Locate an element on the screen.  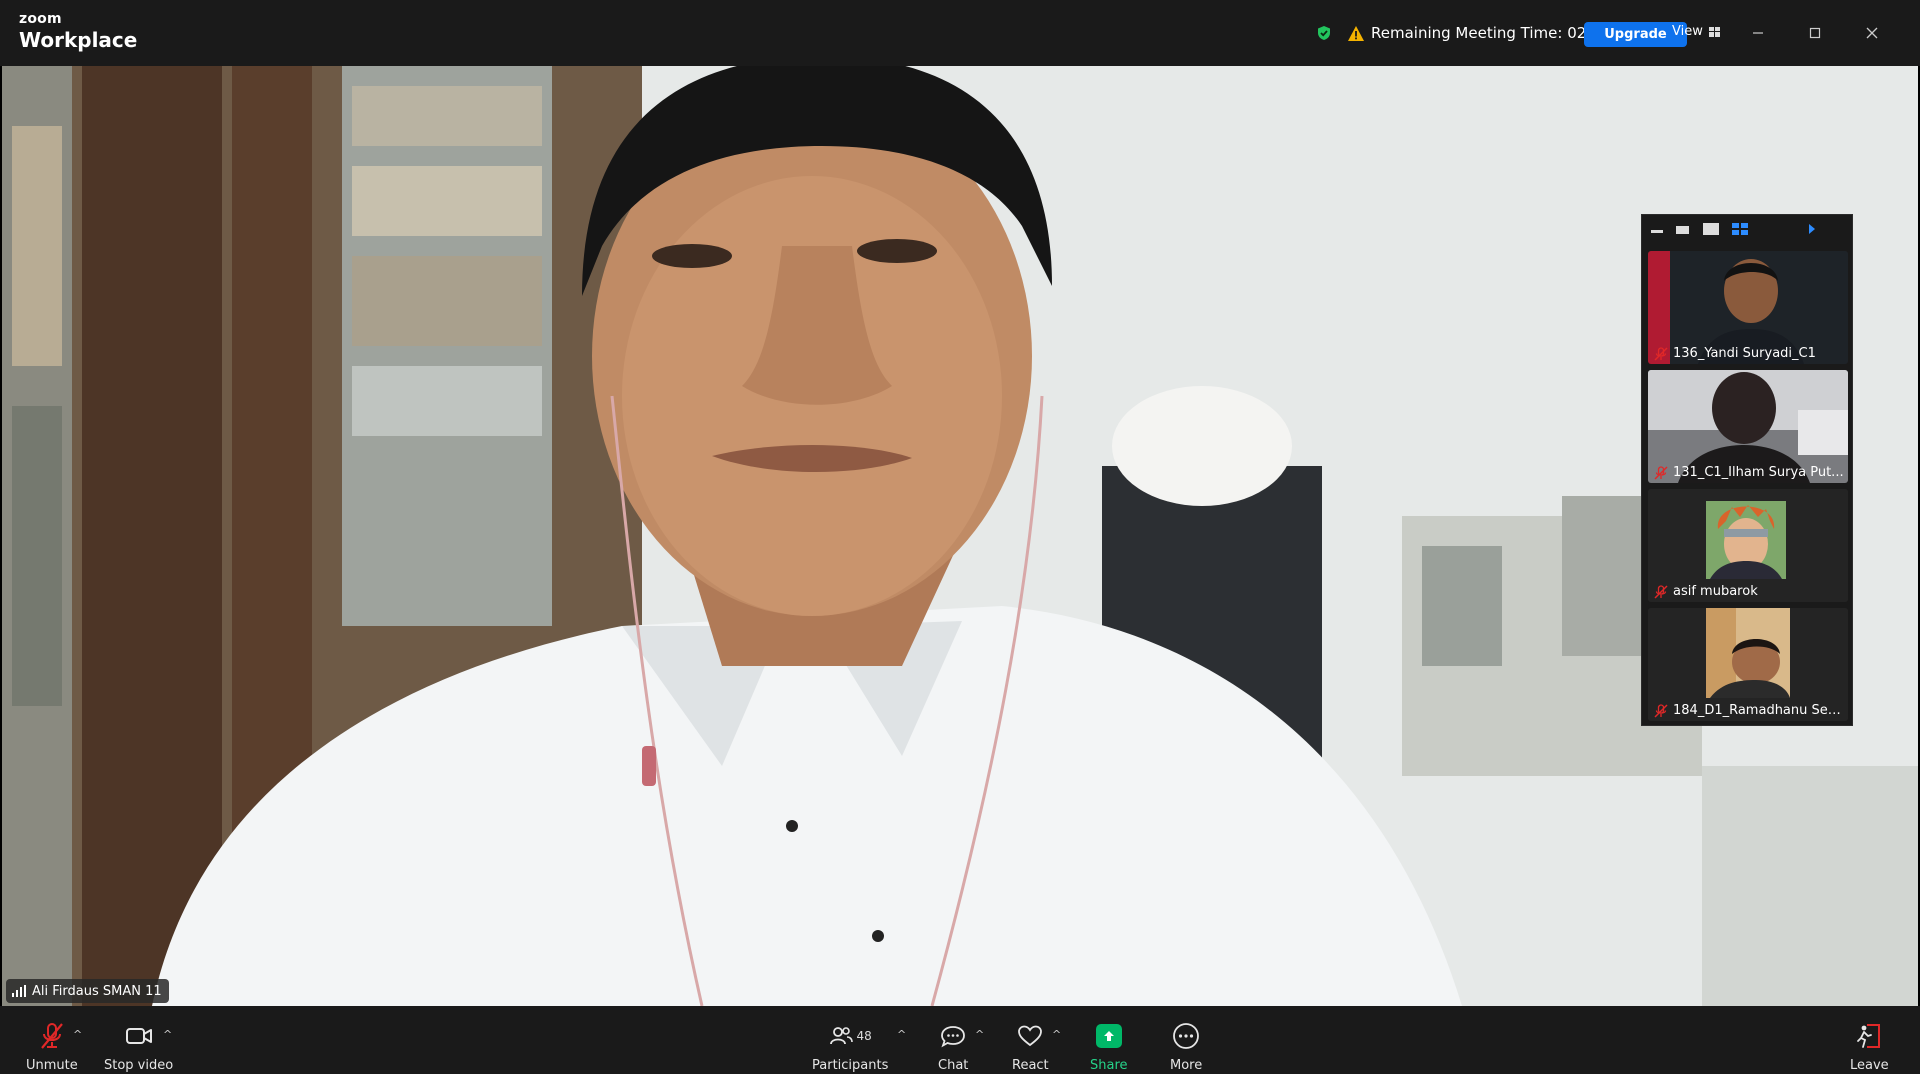
strip-size-small-icon is located at coordinates (1682, 230).